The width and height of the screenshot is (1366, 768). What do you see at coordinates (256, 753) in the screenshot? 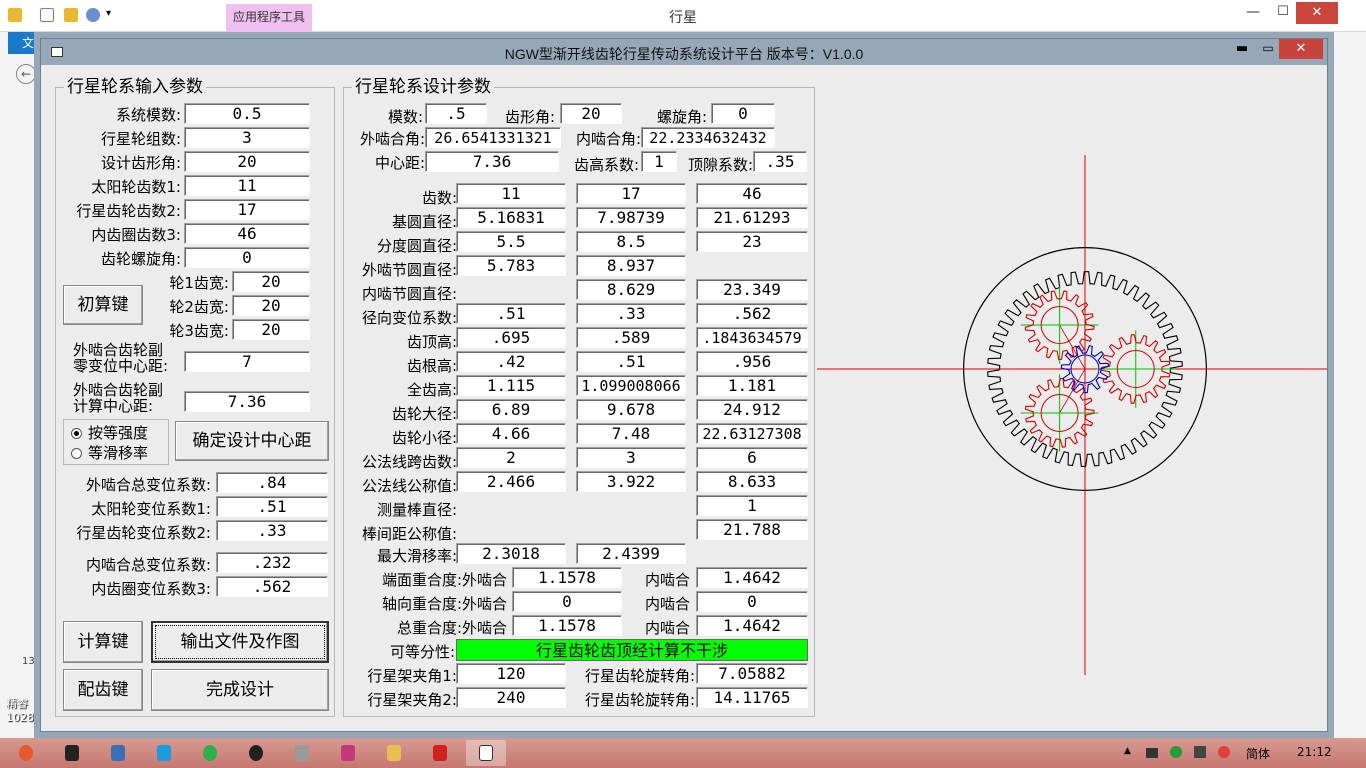
I see `qq-icon` at bounding box center [256, 753].